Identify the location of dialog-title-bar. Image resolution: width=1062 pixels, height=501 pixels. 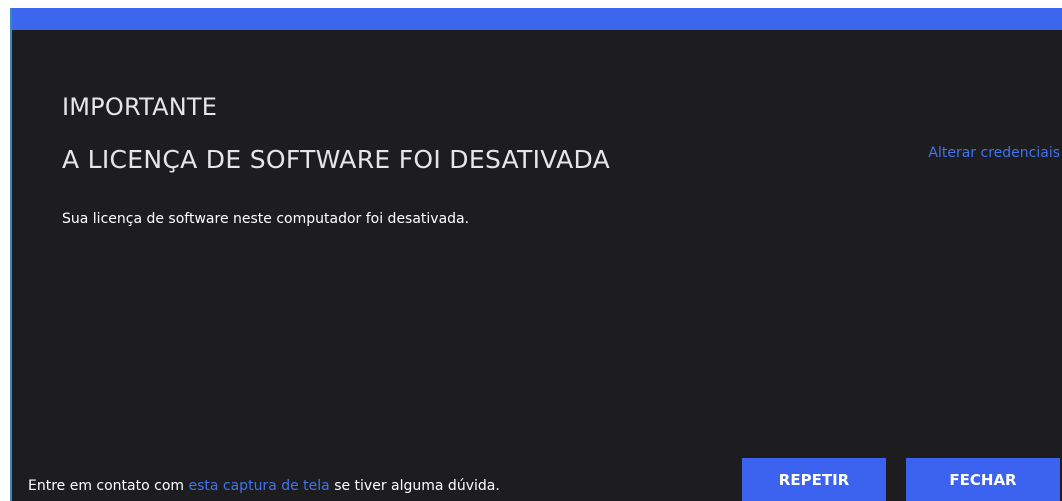
(537, 19).